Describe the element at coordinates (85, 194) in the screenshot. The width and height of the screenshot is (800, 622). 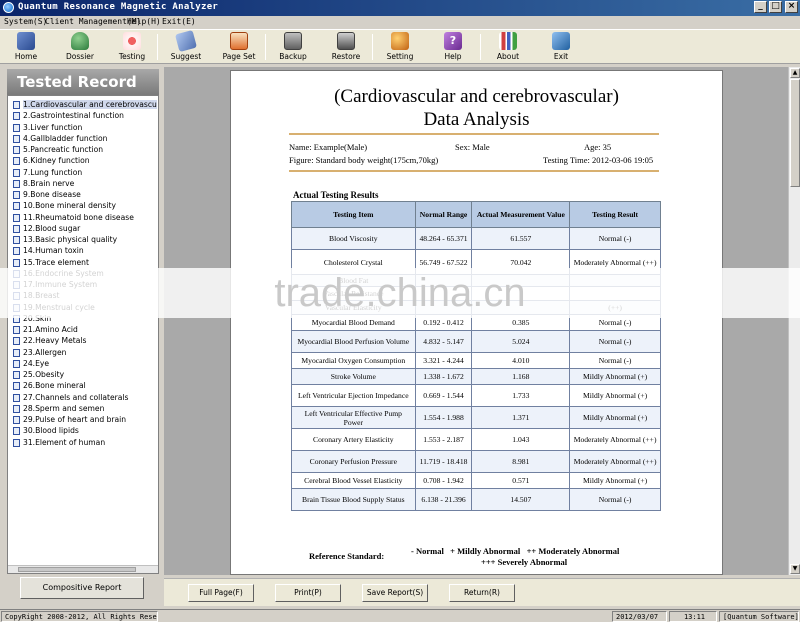
I see `tree-item: 9.Bone disease` at that location.